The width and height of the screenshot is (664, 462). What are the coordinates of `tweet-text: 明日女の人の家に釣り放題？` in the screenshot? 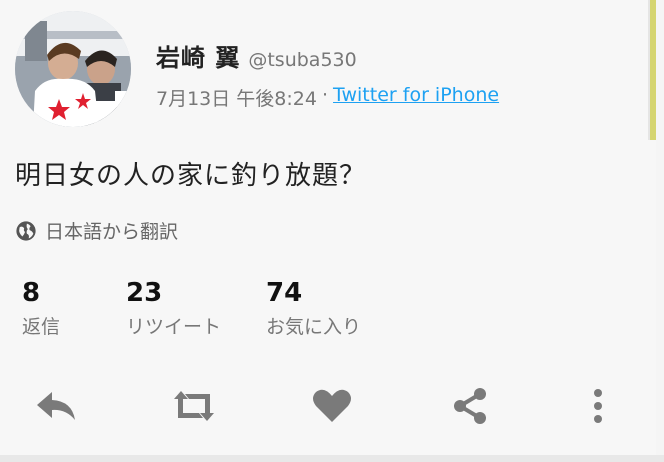 It's located at (191, 176).